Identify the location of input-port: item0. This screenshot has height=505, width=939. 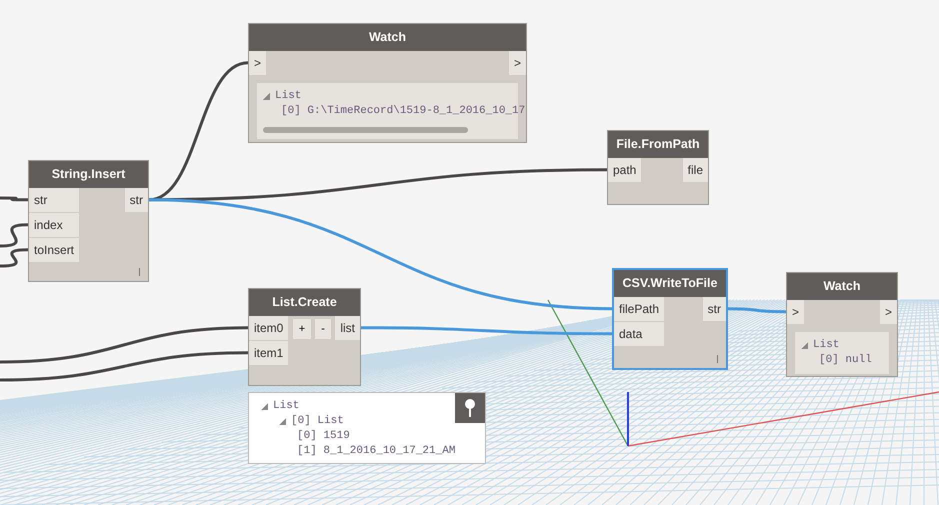
(268, 328).